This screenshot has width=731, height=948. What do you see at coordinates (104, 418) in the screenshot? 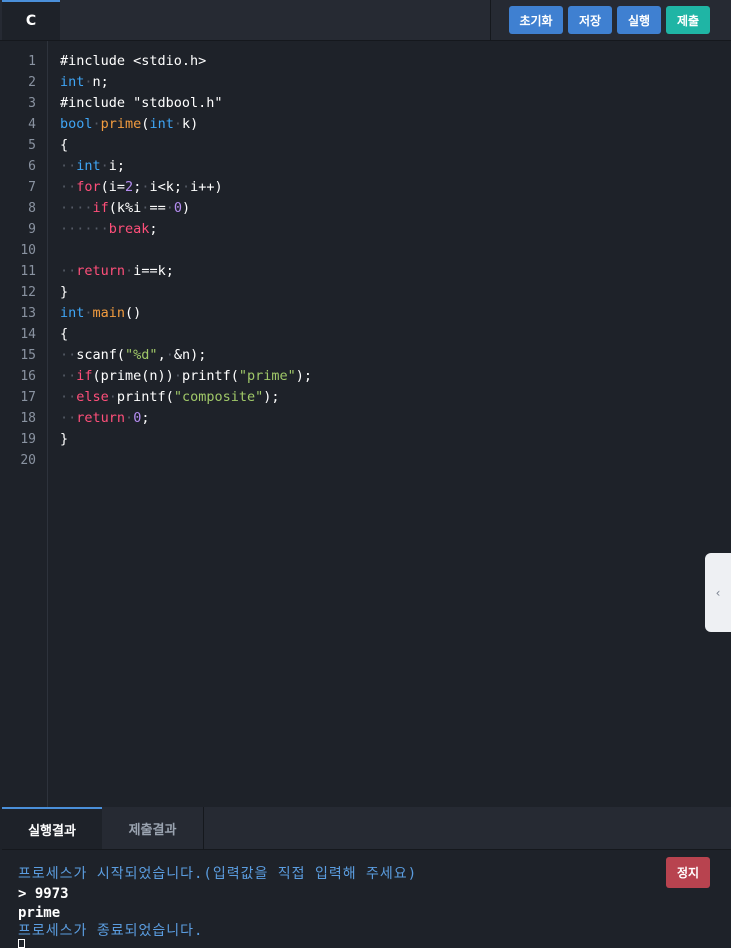
I see `code-line: ··return·0;` at bounding box center [104, 418].